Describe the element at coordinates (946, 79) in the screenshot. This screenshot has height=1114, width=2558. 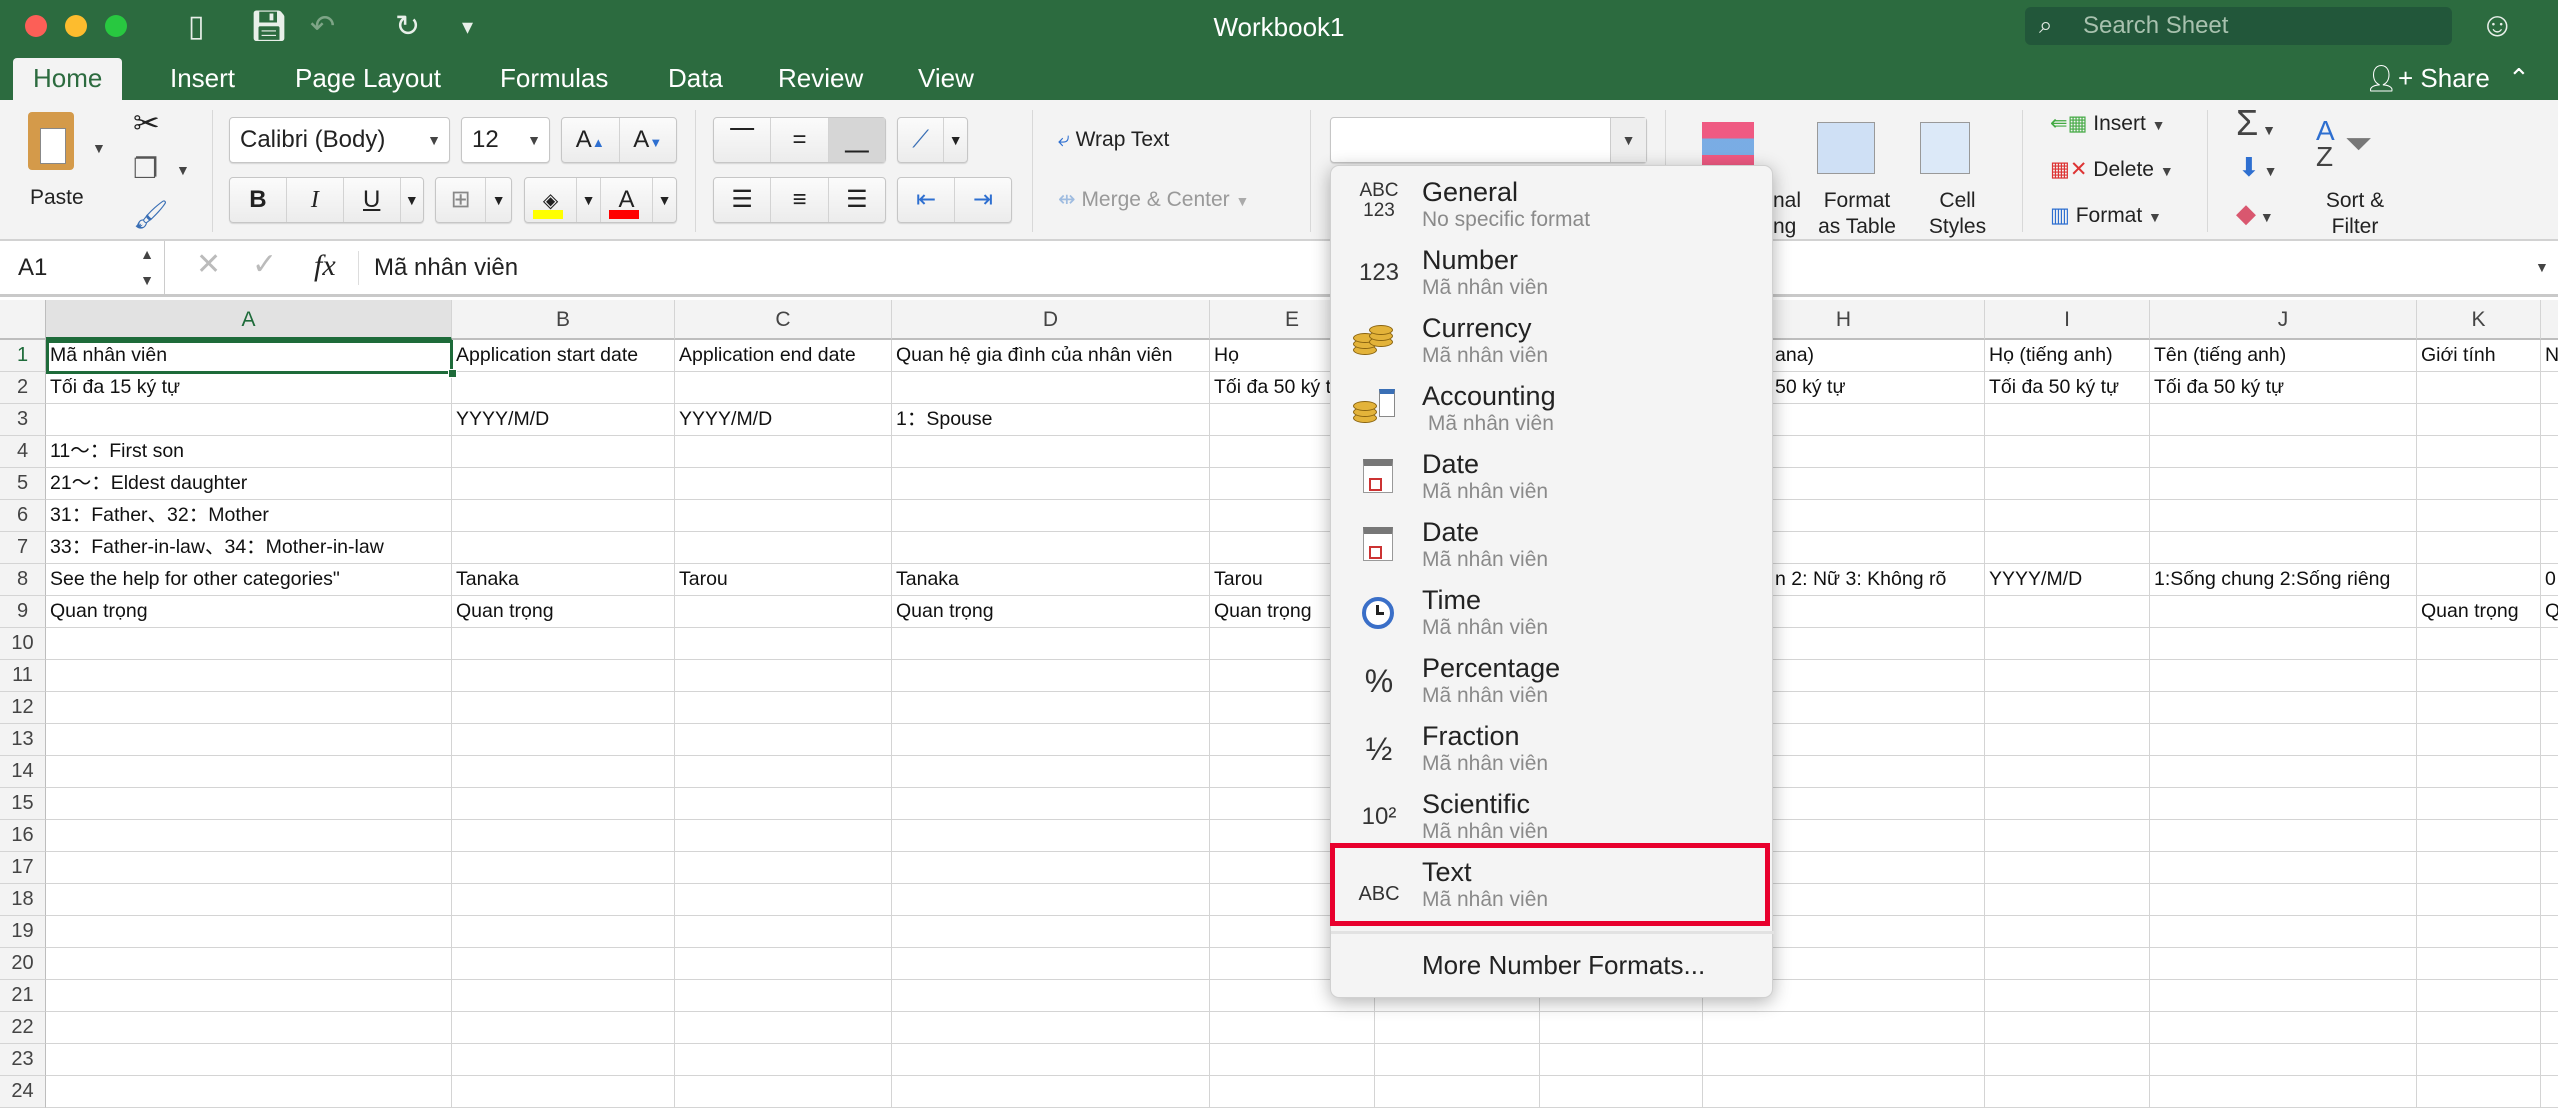
I see `tab-view: View` at that location.